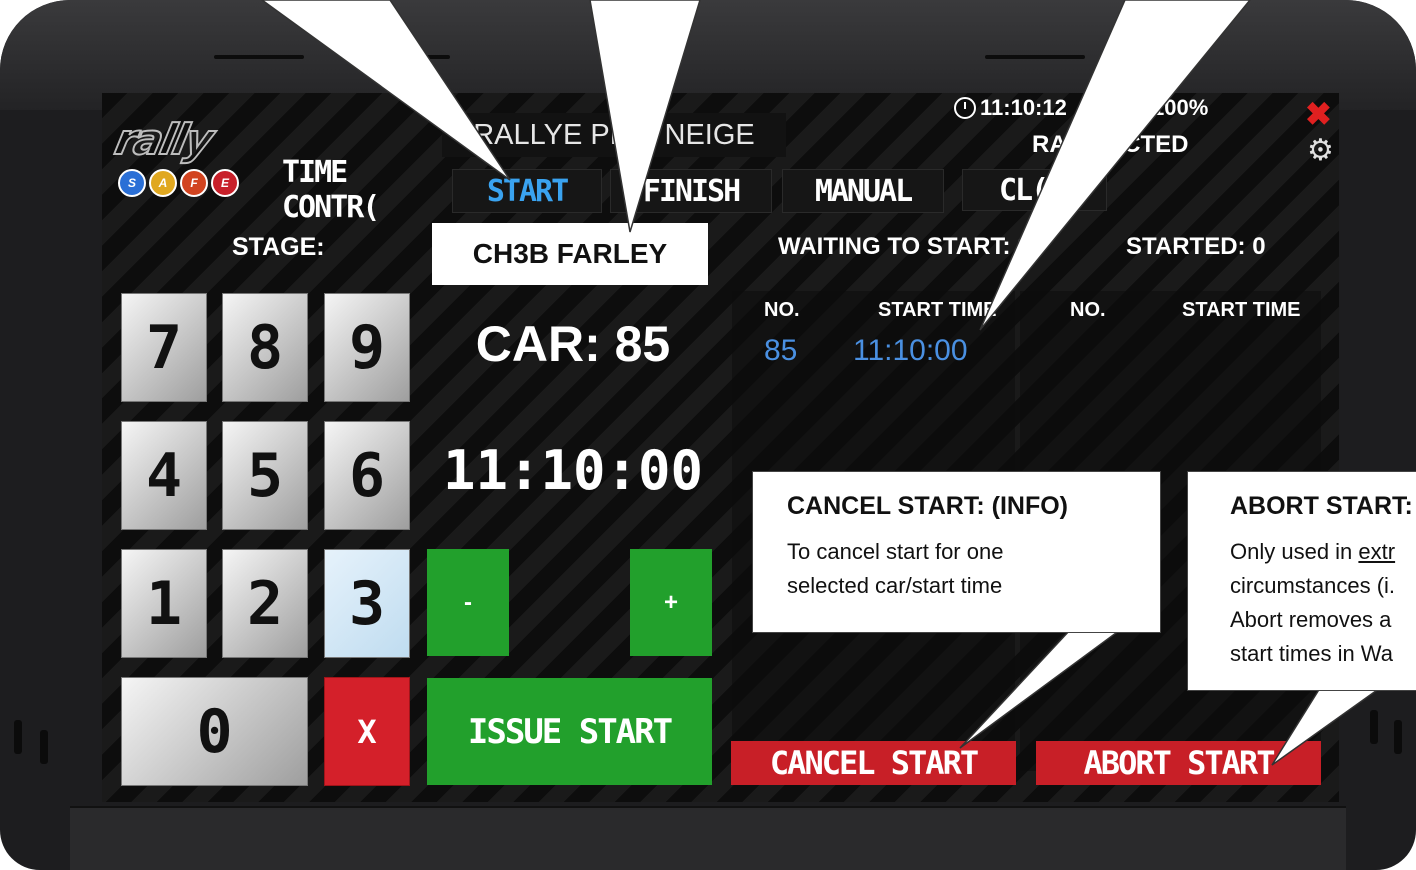  What do you see at coordinates (927, 506) in the screenshot?
I see `callout-cancel-title: CANCEL START: (INFO)` at bounding box center [927, 506].